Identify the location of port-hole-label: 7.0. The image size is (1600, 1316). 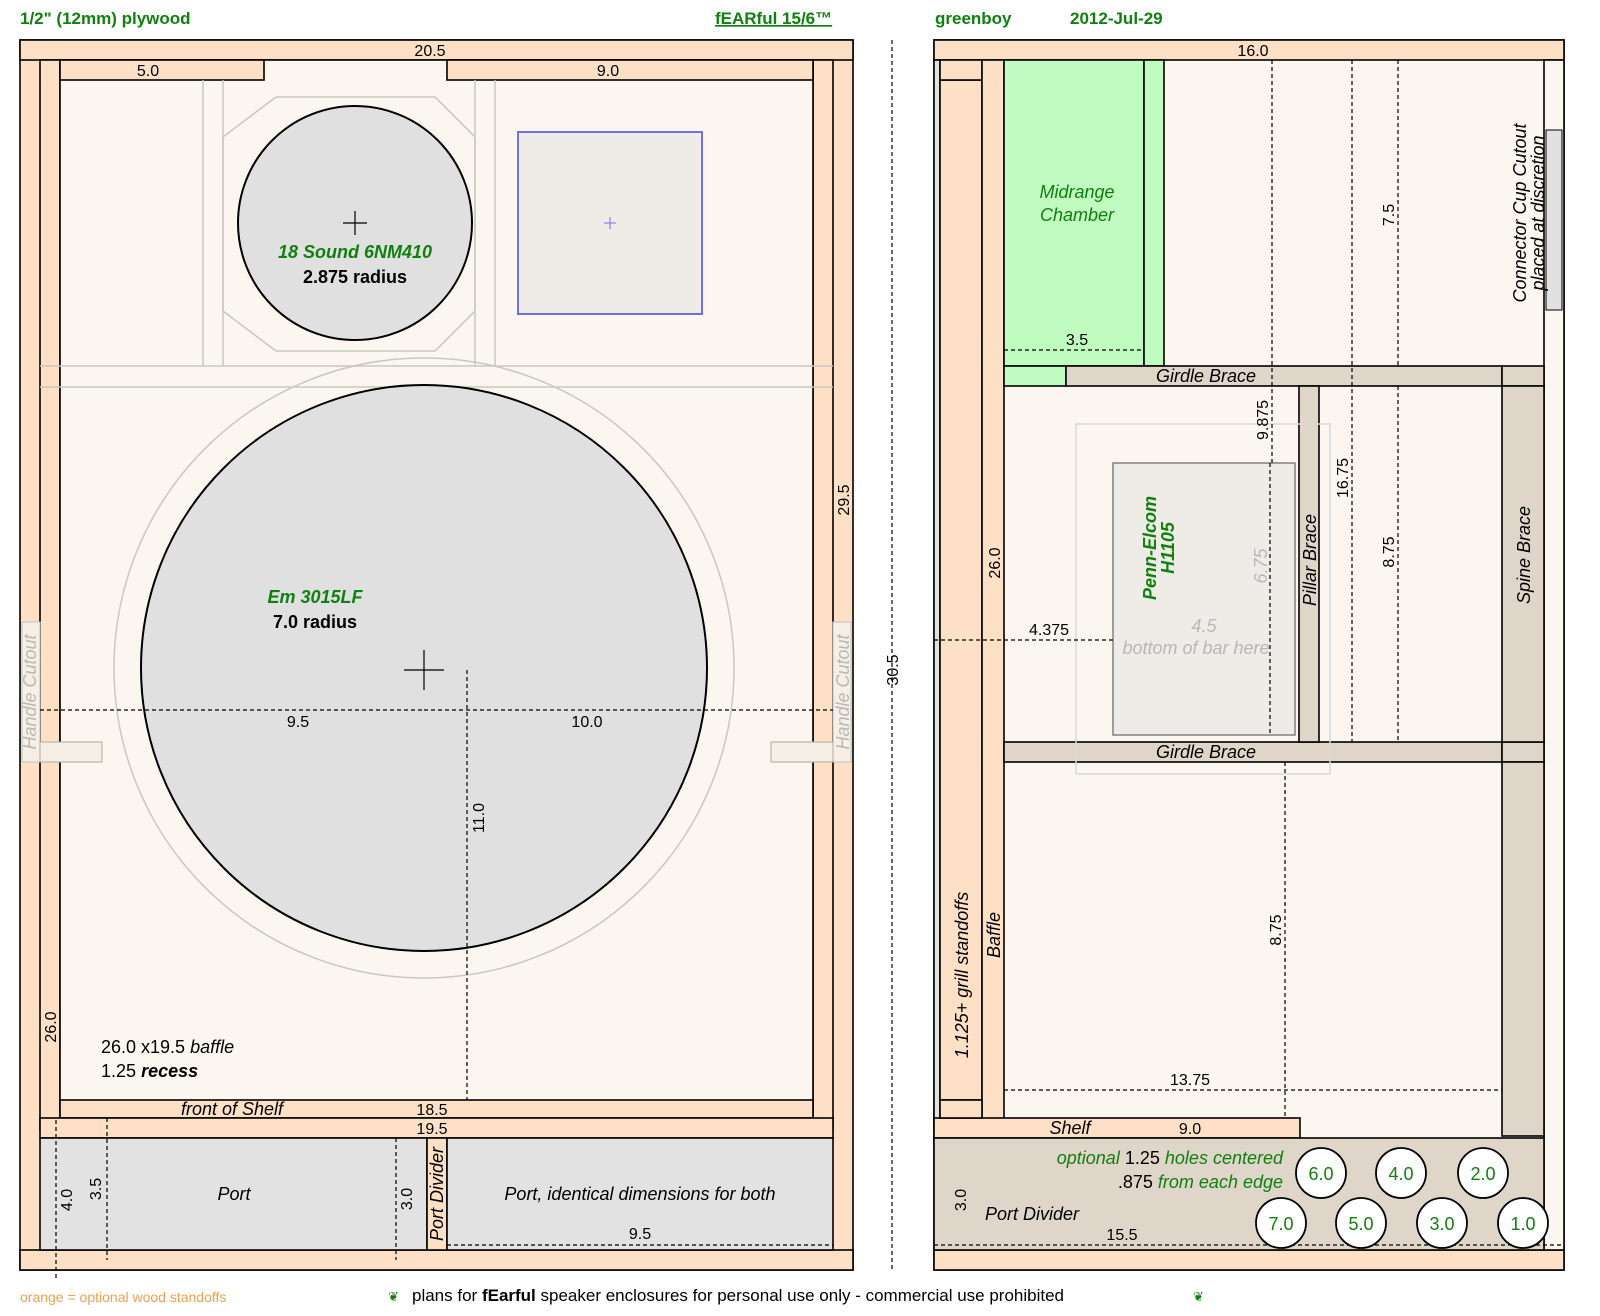
(1280, 1224).